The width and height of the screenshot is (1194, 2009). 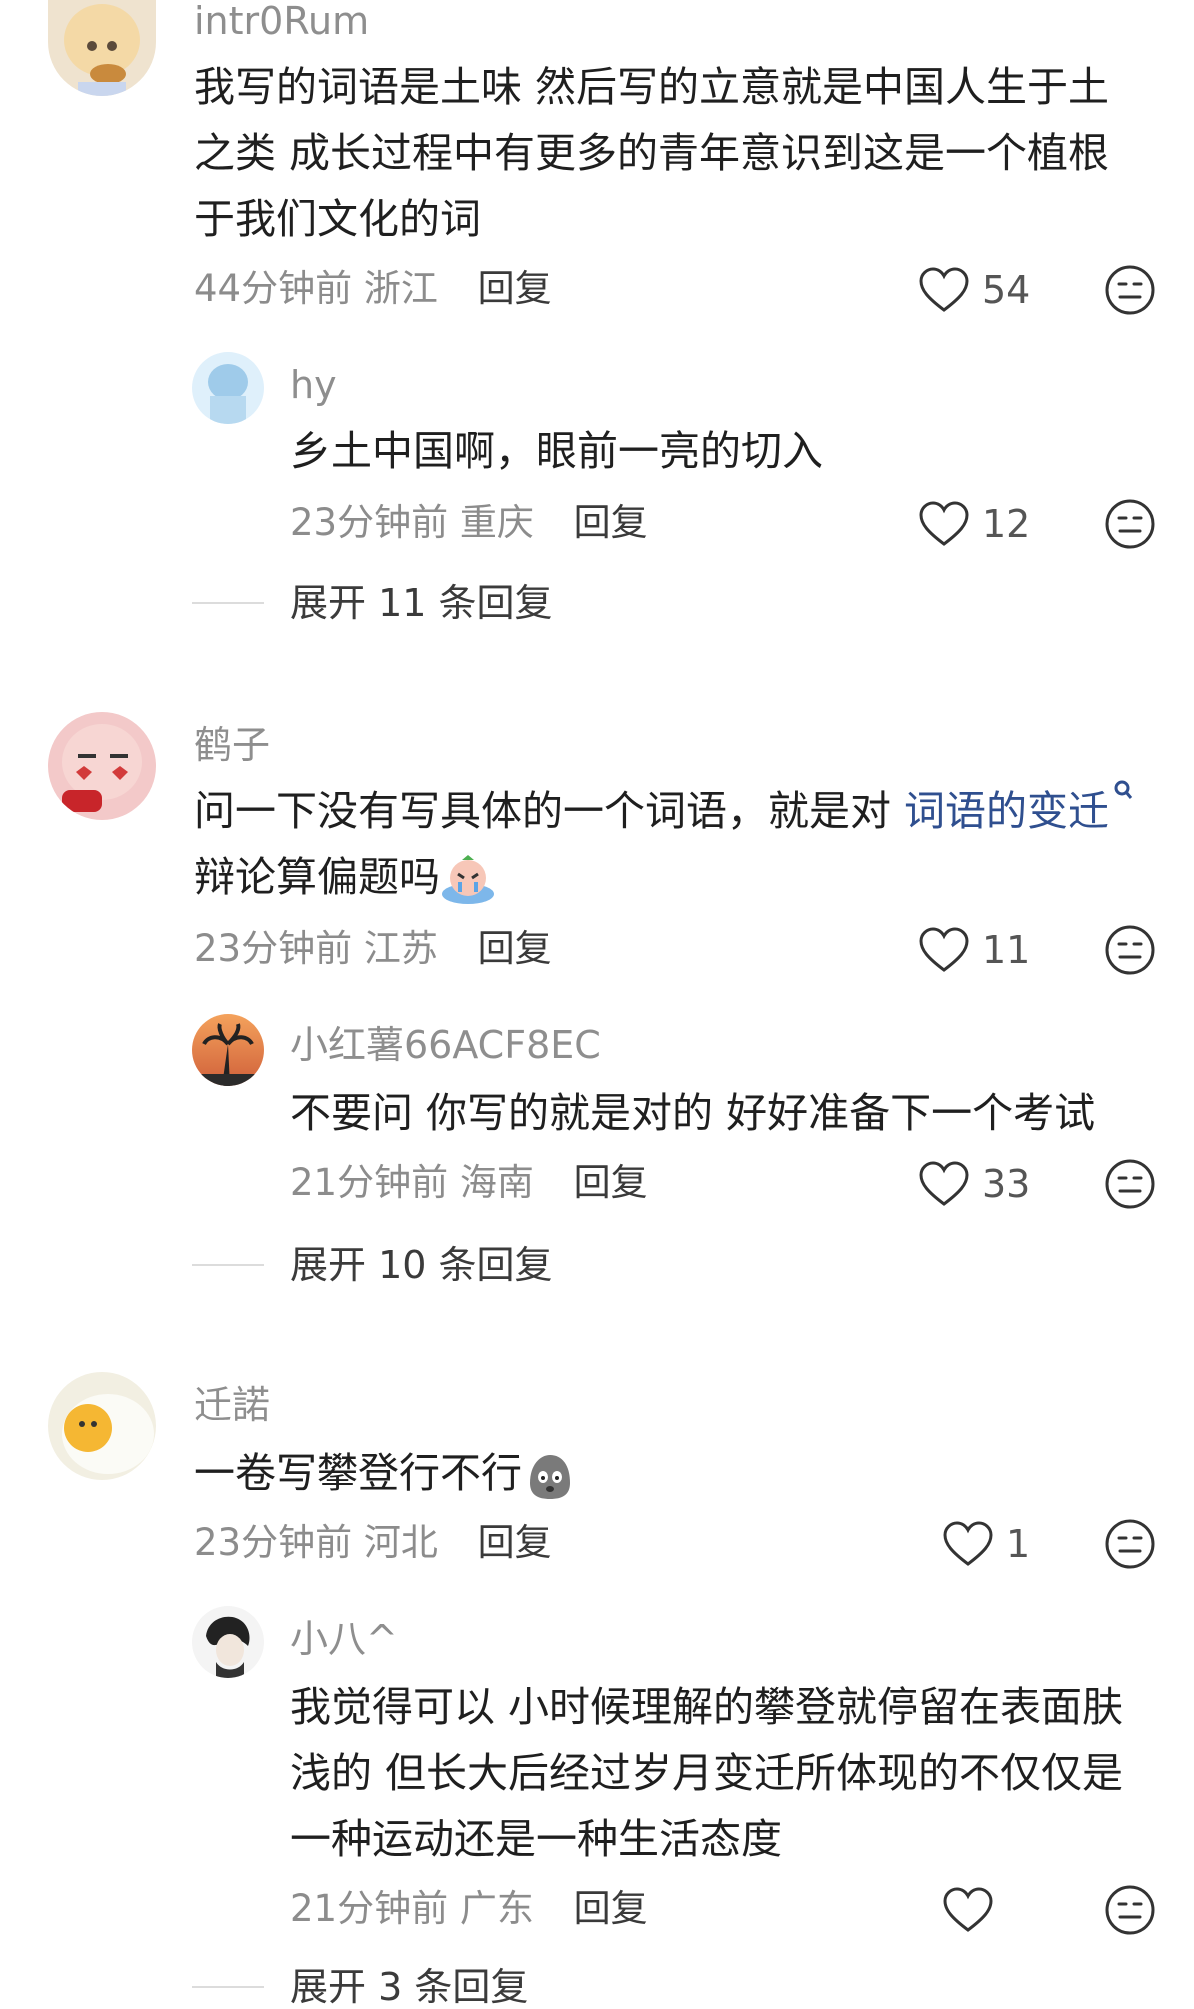 I want to click on like-count: 54, so click(x=1006, y=290).